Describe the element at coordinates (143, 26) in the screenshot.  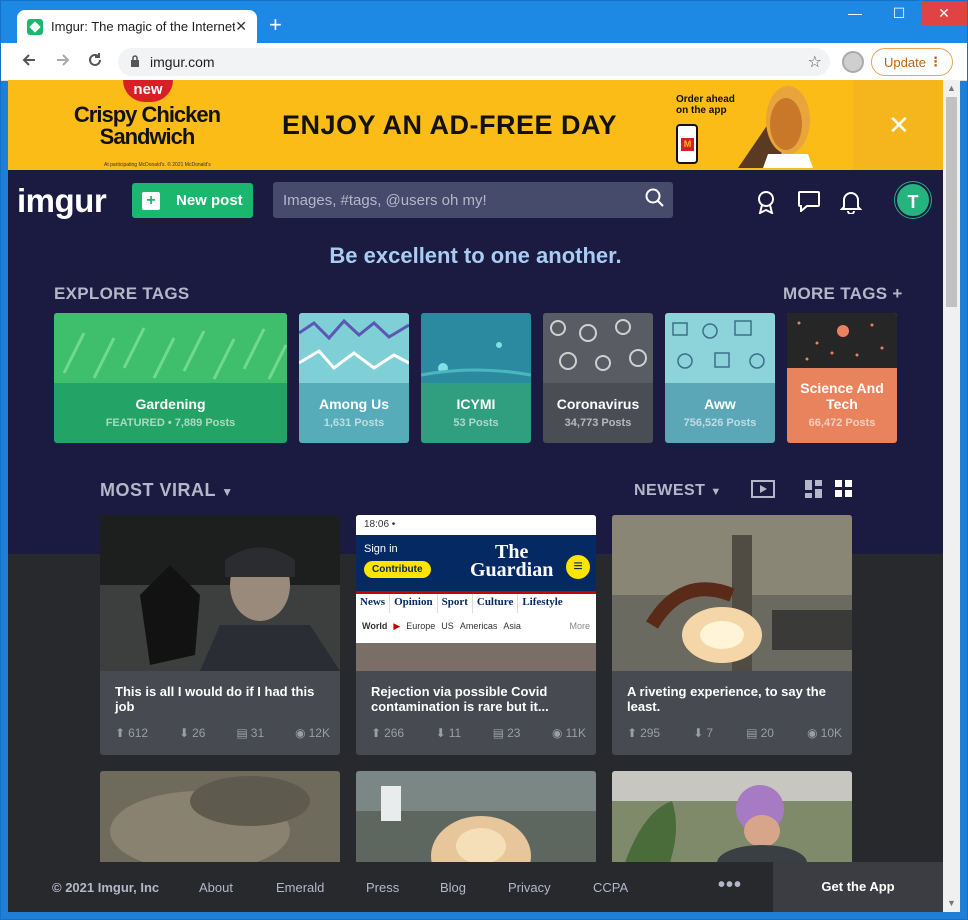
I see `tab-title: Imgur: The magic of the Internet` at that location.